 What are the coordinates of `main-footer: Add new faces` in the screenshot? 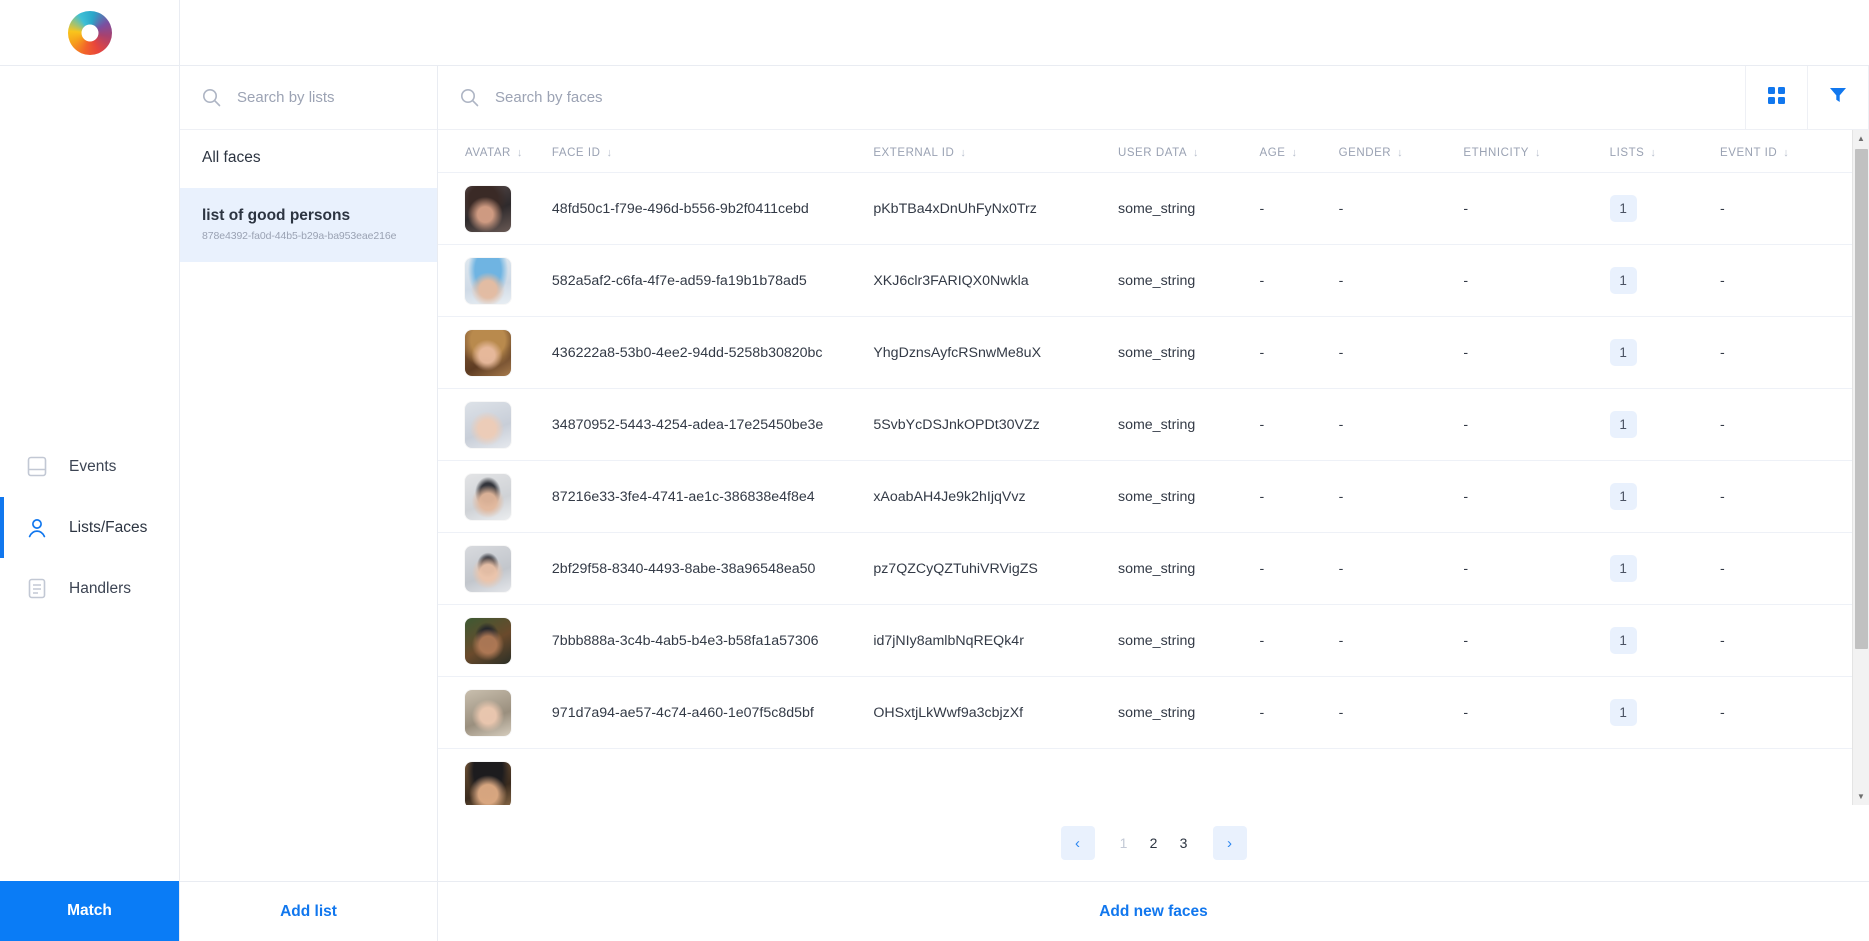 It's located at (1153, 911).